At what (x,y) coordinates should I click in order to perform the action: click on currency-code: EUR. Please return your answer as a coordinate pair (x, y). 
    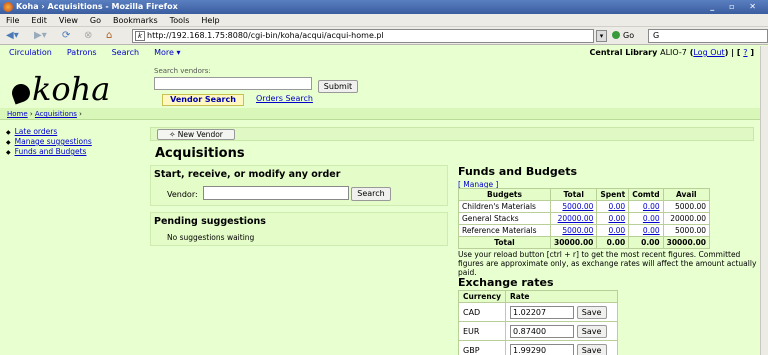
    Looking at the image, I should click on (482, 331).